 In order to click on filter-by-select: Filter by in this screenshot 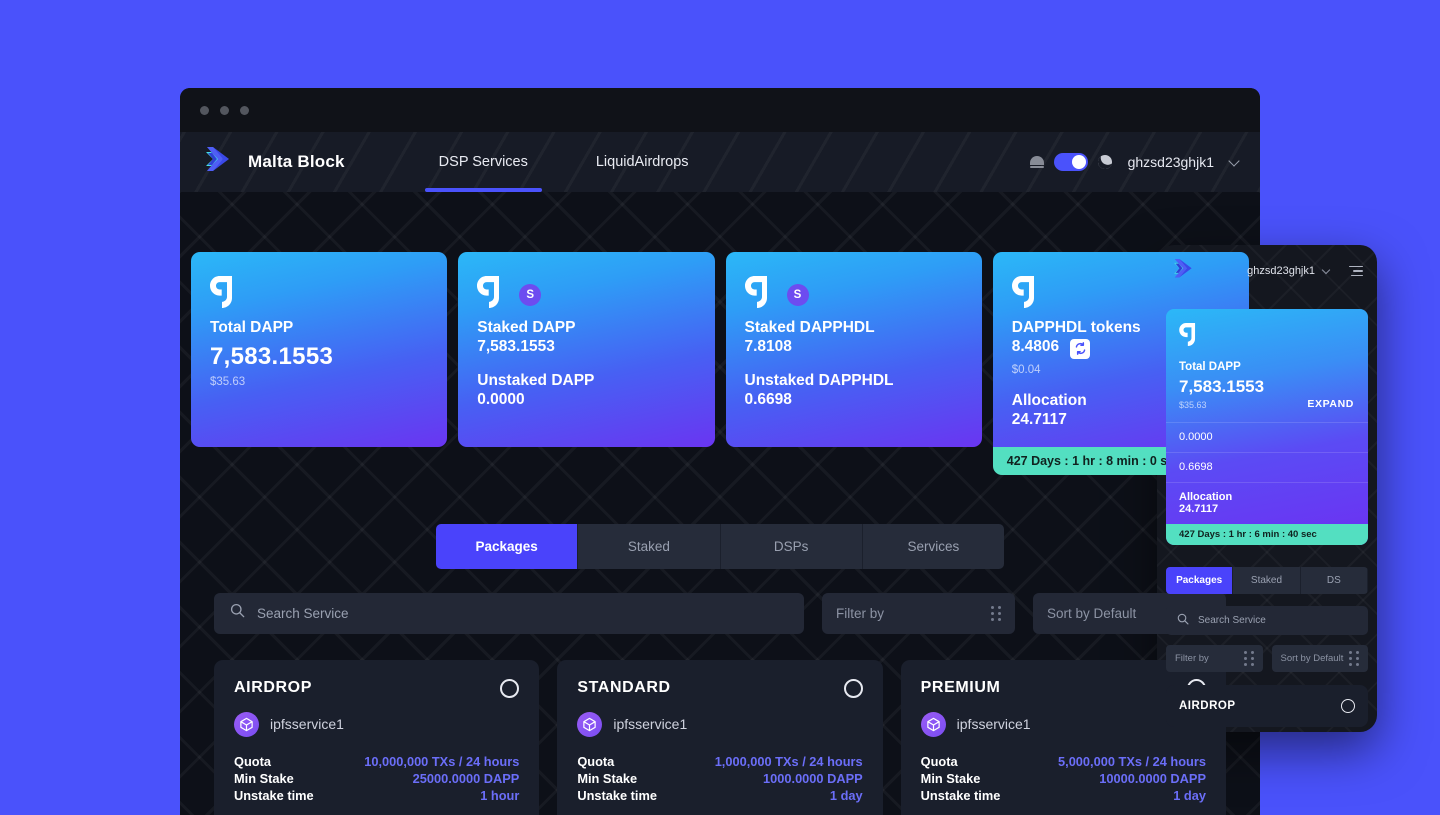, I will do `click(918, 613)`.